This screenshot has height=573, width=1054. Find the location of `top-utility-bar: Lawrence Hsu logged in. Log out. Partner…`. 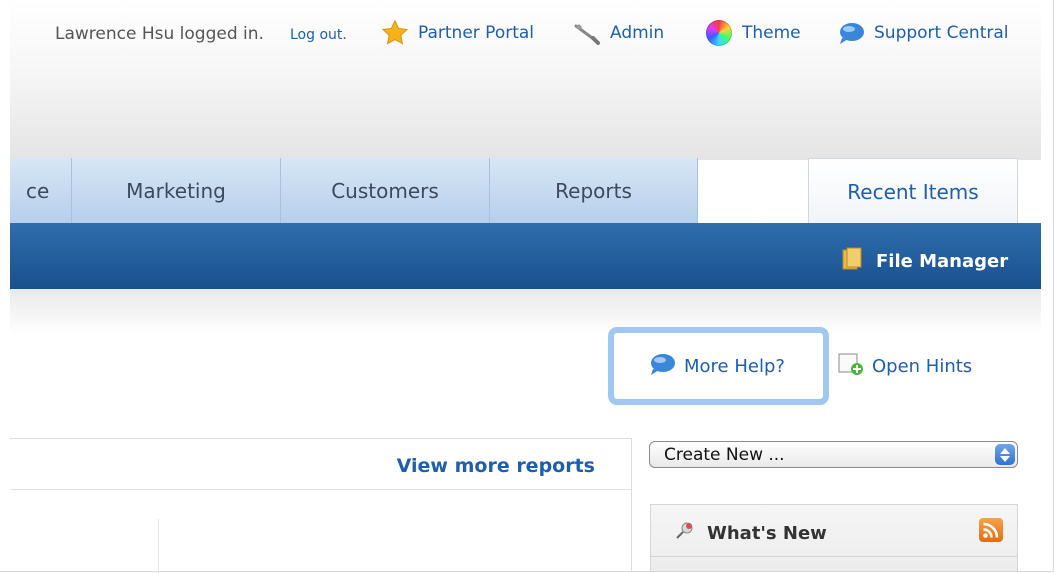

top-utility-bar: Lawrence Hsu logged in. Log out. Partner… is located at coordinates (525, 32).